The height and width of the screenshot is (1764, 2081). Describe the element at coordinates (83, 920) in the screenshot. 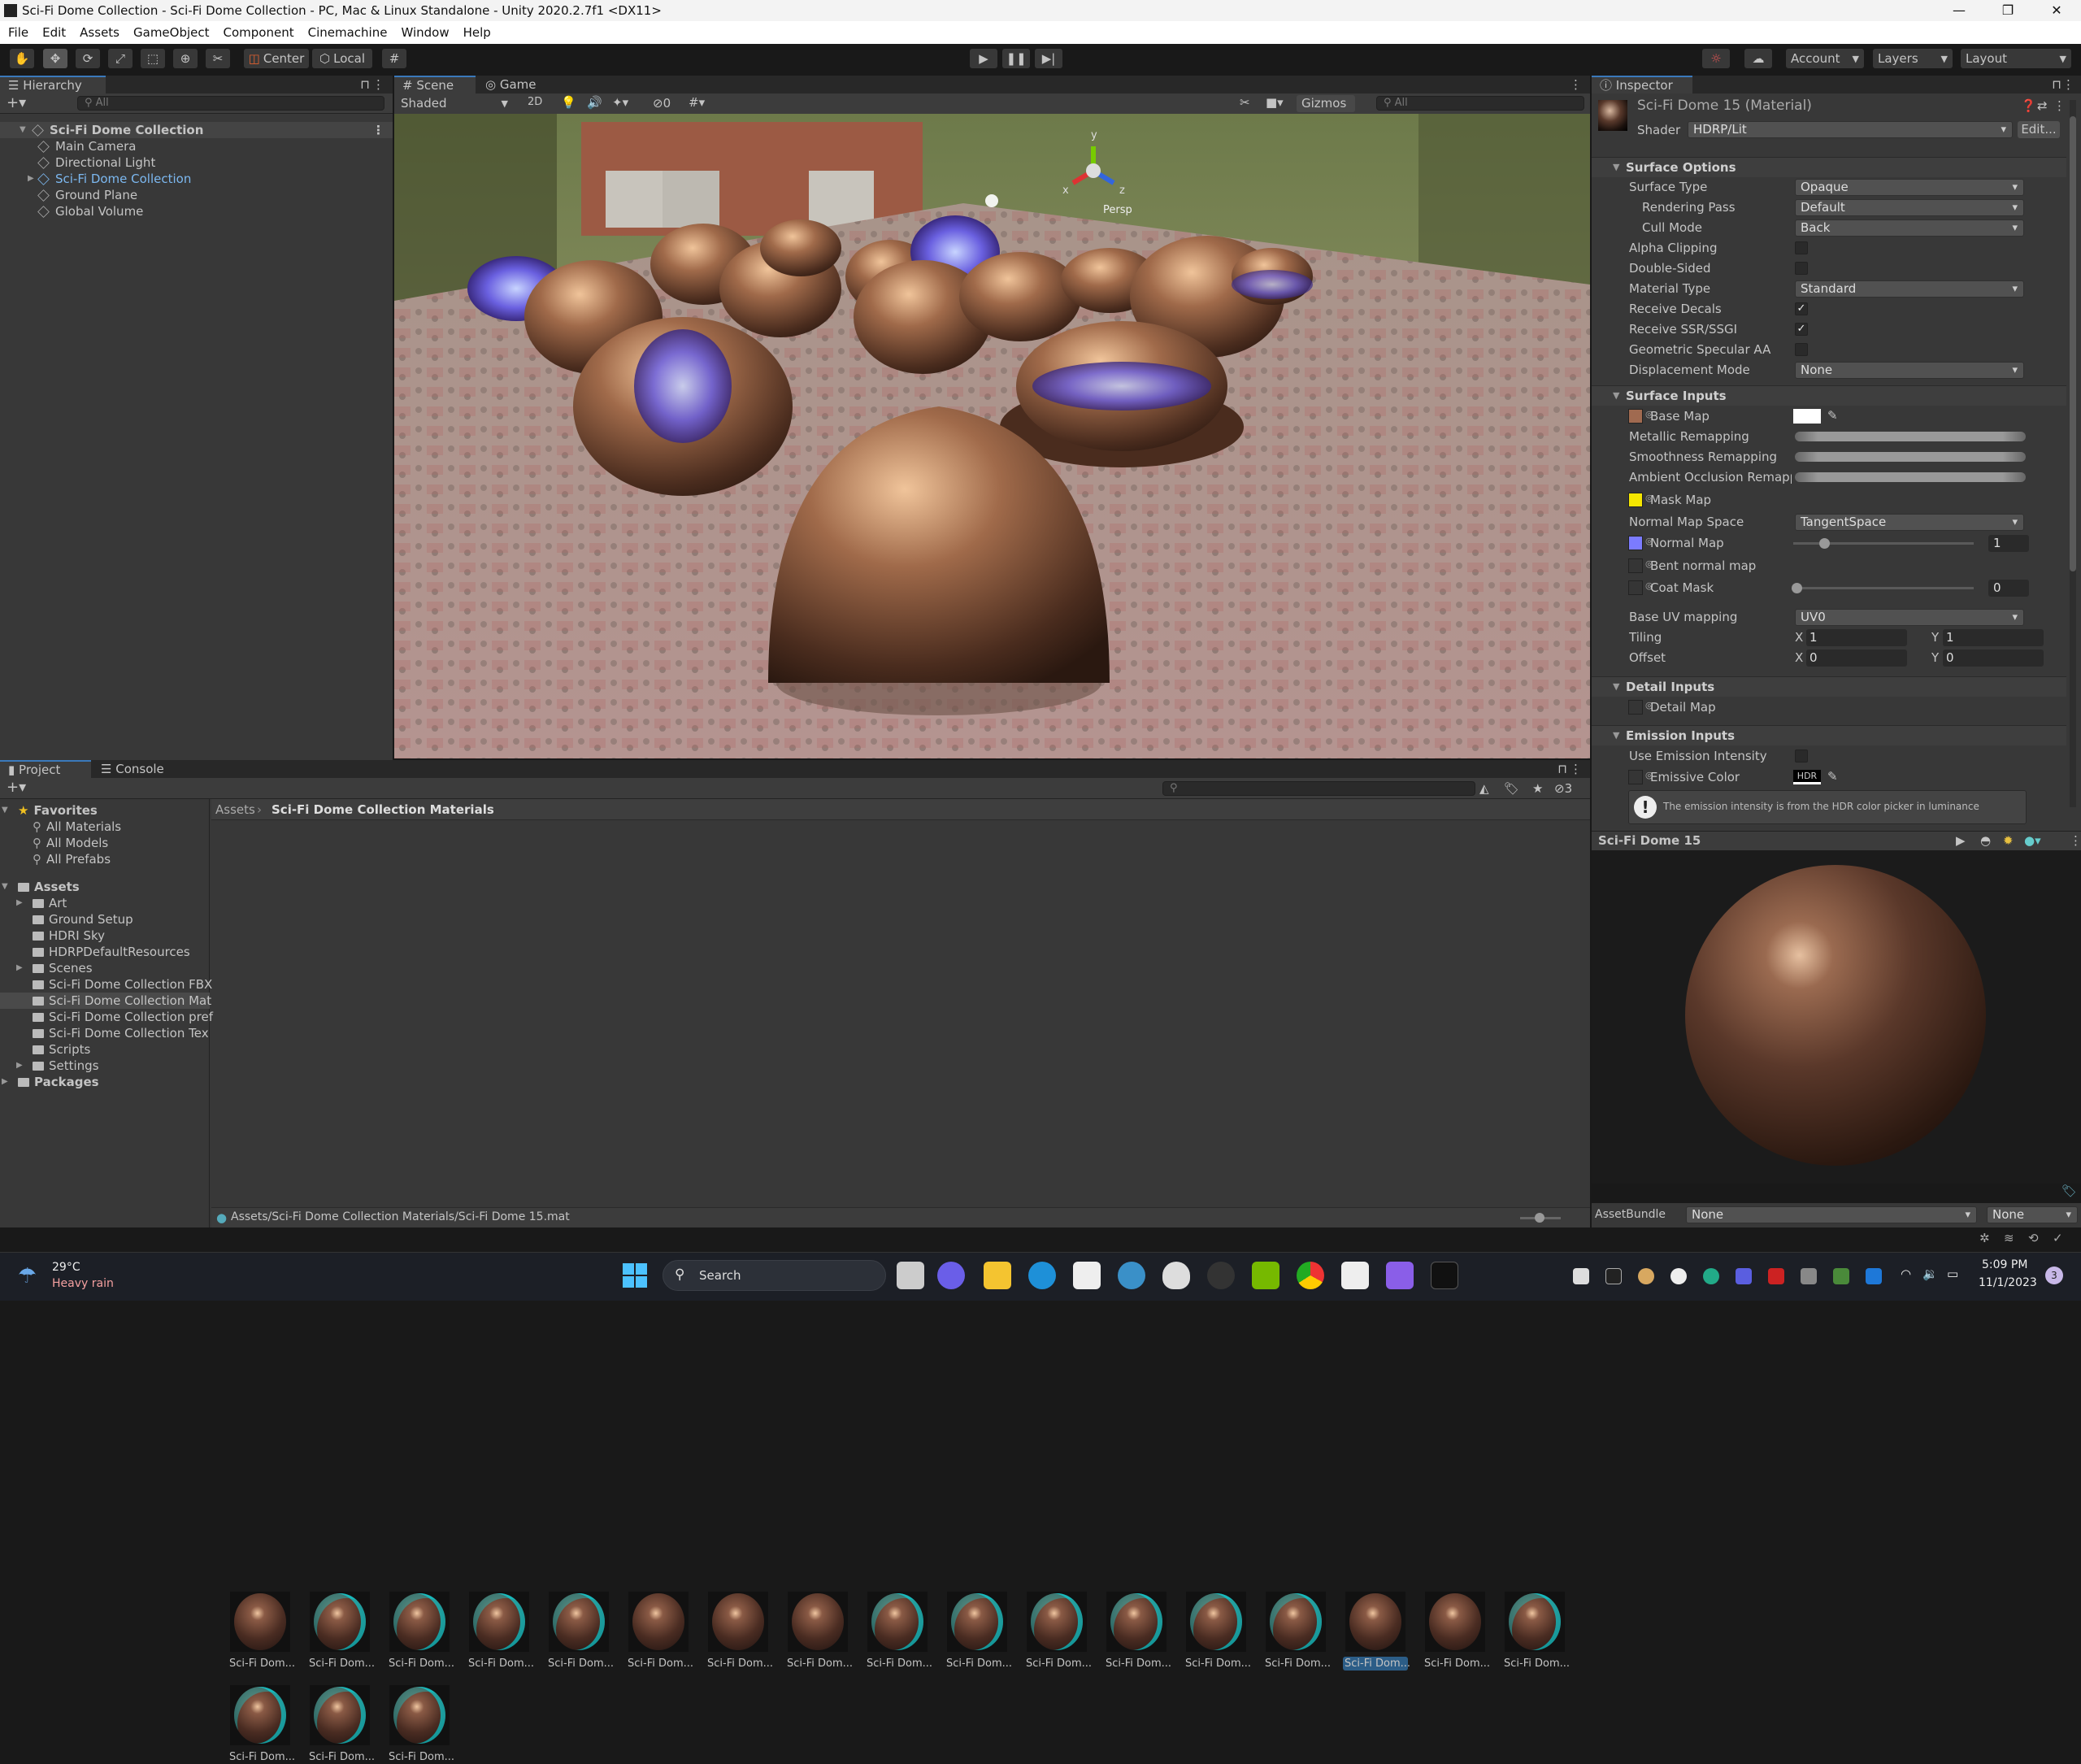

I see `tree-folder: Ground Setup` at that location.